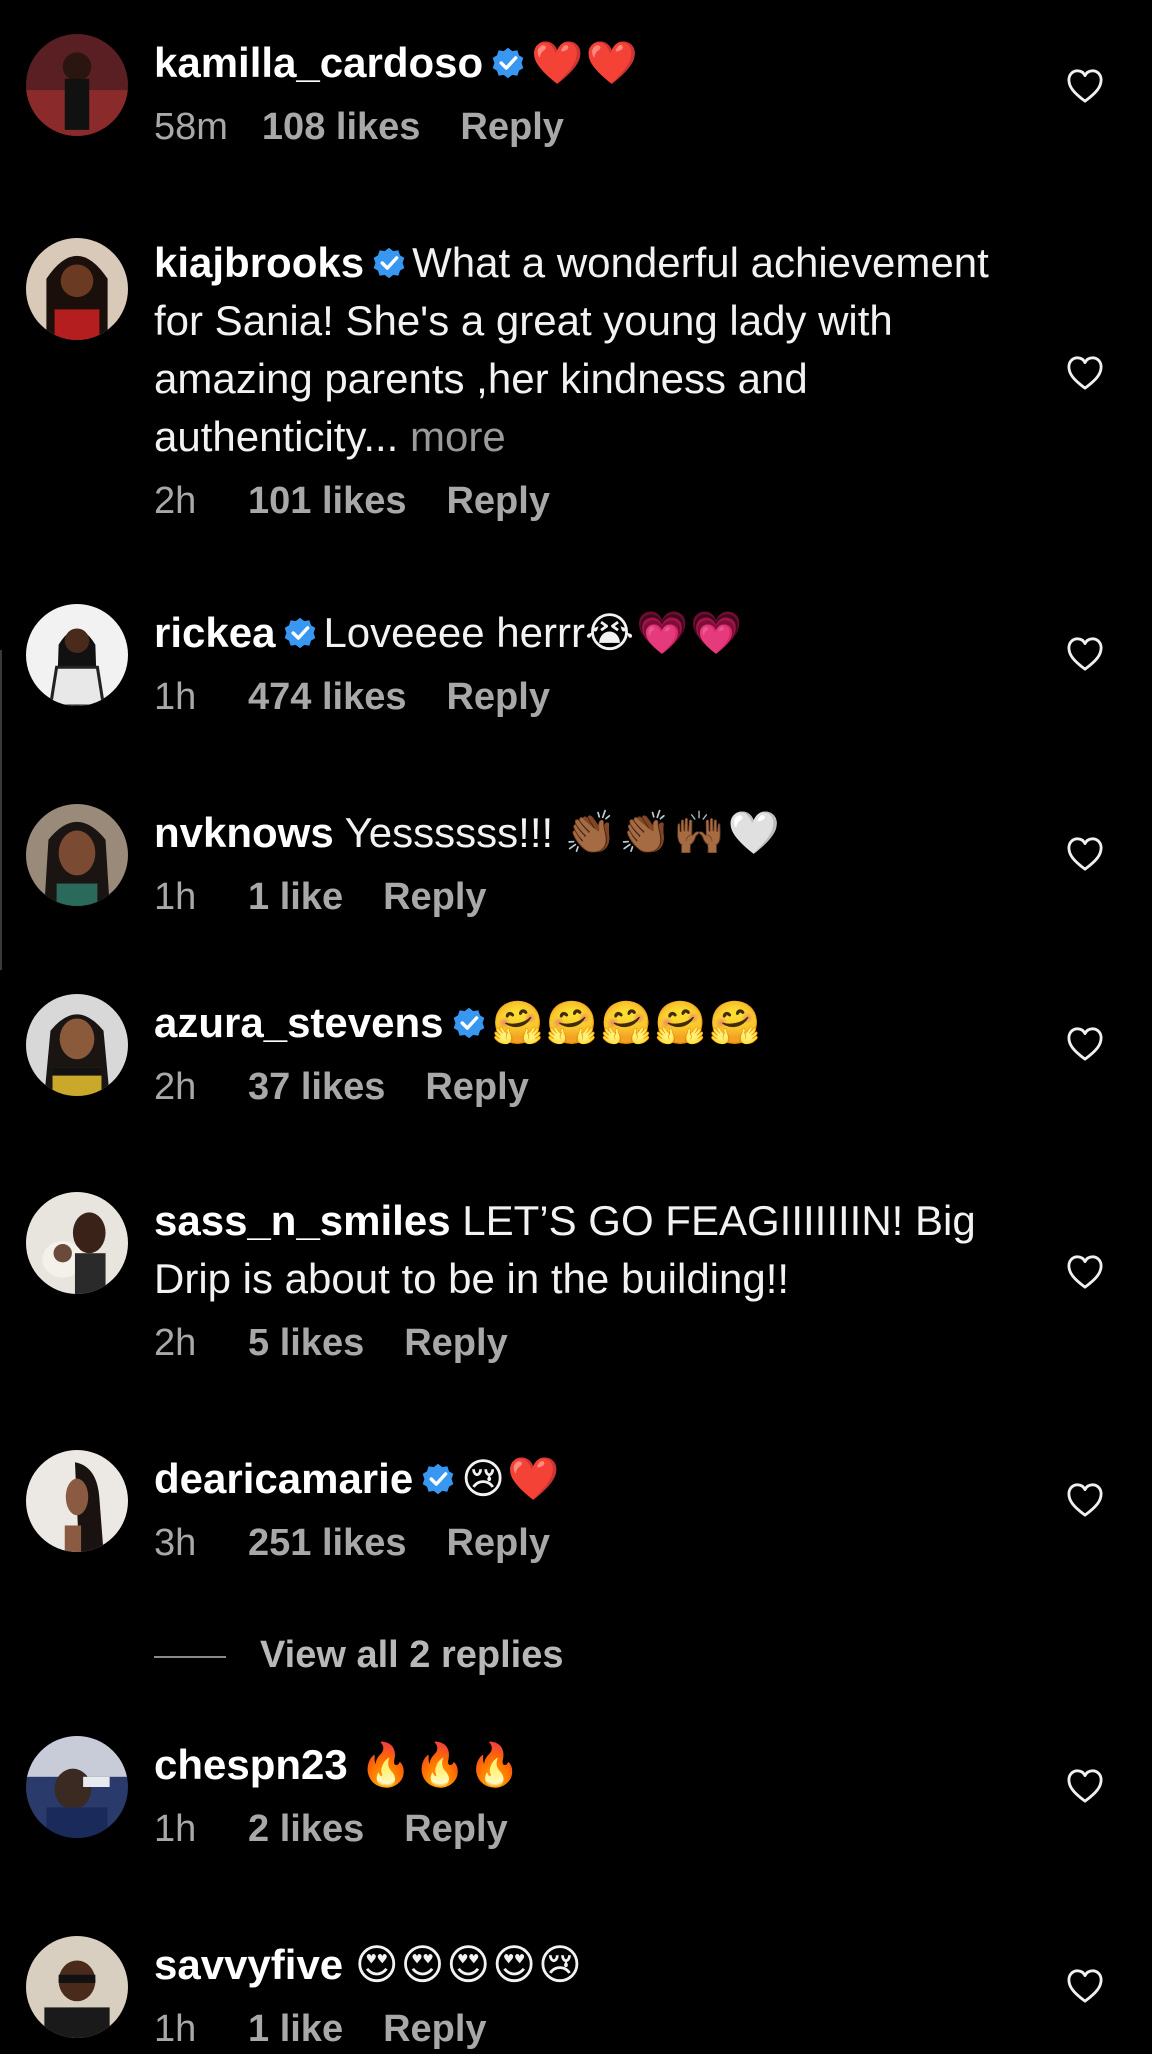 The image size is (1152, 2054). I want to click on view-replies-label: View all 2 replies, so click(412, 1655).